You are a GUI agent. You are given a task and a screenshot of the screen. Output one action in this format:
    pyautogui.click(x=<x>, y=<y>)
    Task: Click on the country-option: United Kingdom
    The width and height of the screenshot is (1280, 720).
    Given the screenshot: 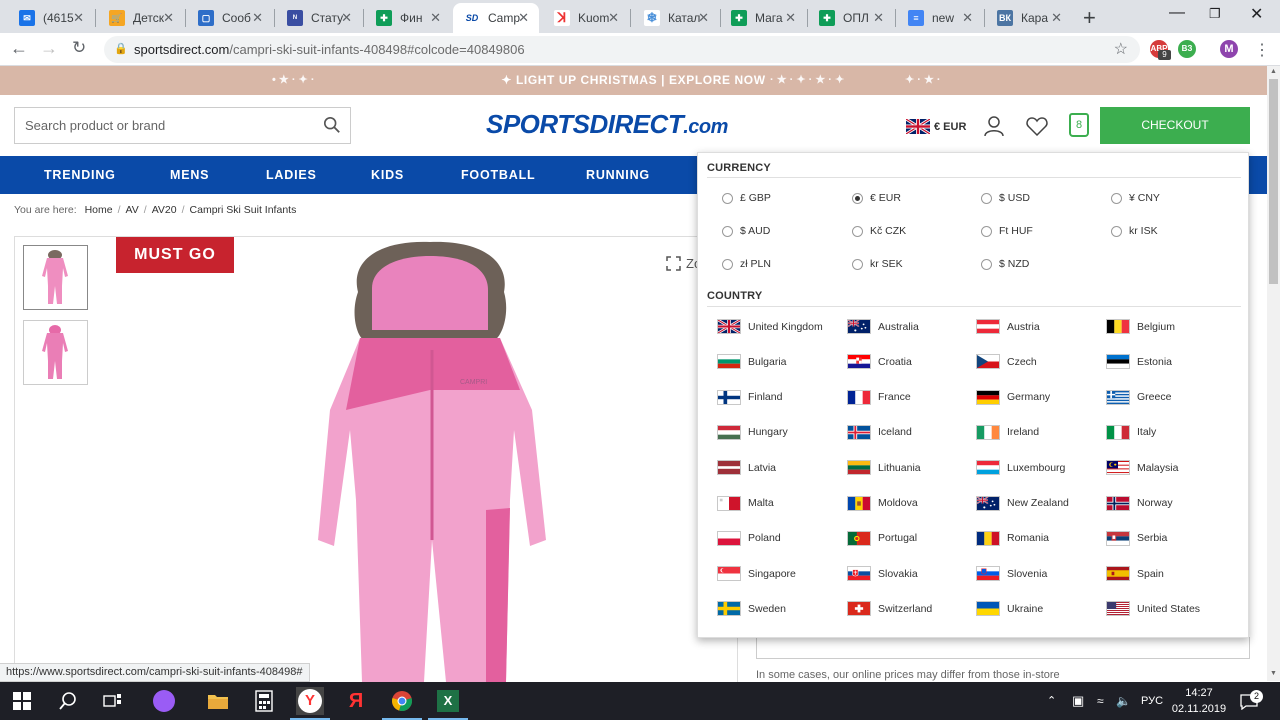 What is the action you would take?
    pyautogui.click(x=770, y=326)
    